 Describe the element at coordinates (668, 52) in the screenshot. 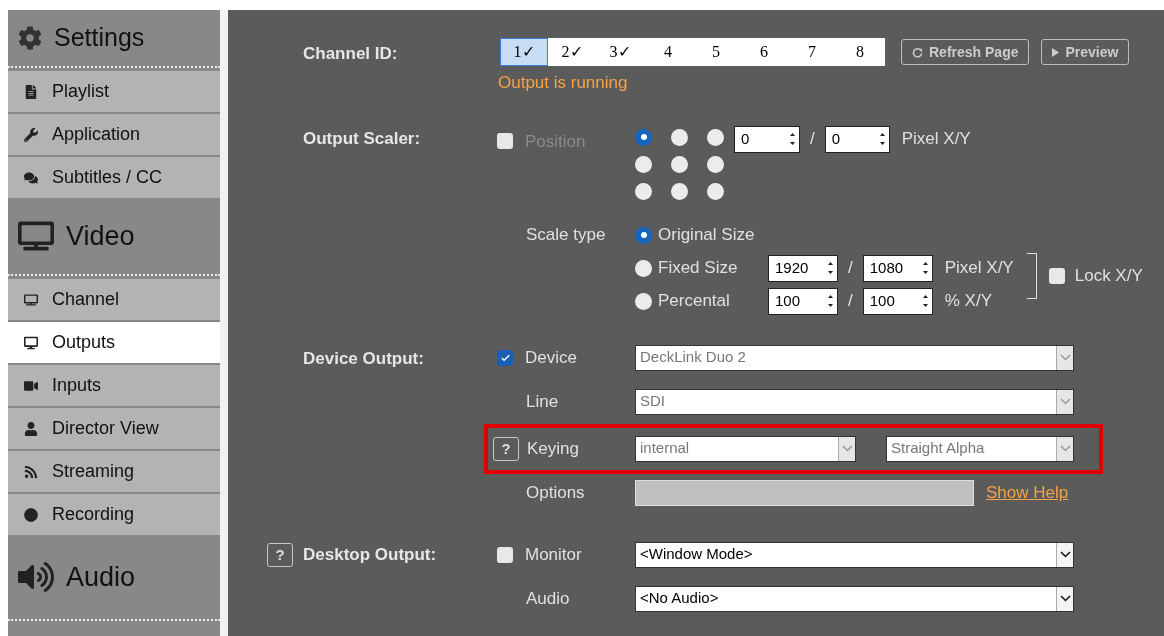

I see `channel-tab: 4` at that location.